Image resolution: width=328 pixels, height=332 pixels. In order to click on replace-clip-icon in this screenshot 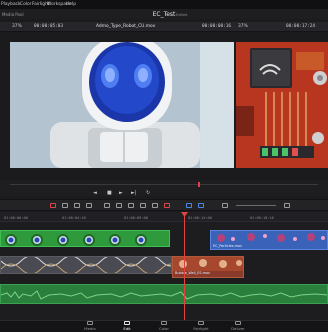, I will do `click(131, 205)`.